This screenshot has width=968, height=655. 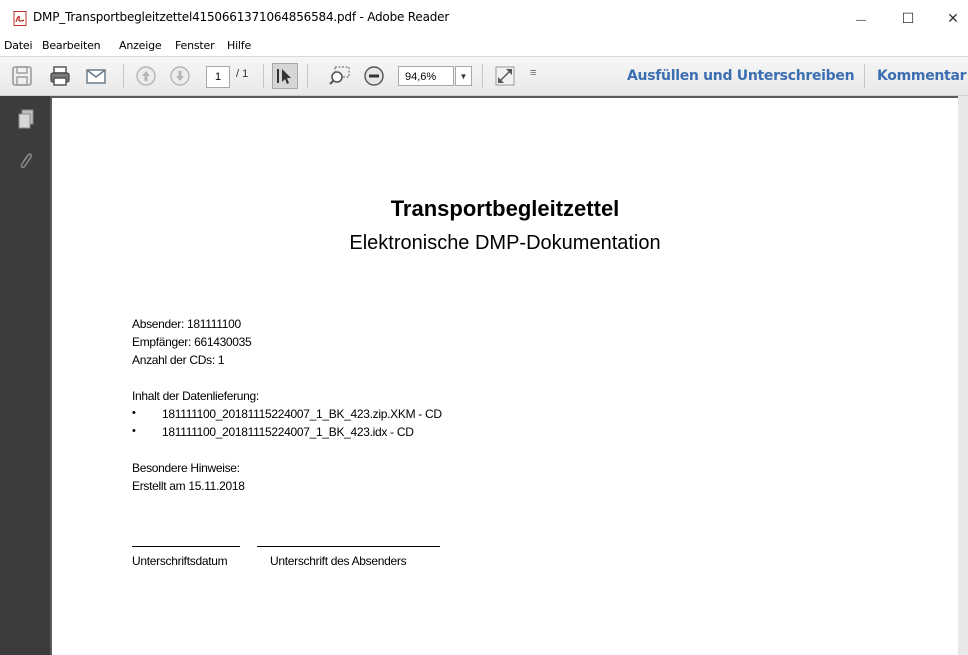 What do you see at coordinates (178, 360) in the screenshot?
I see `cd-count-line: Anzahl der CDs: 1` at bounding box center [178, 360].